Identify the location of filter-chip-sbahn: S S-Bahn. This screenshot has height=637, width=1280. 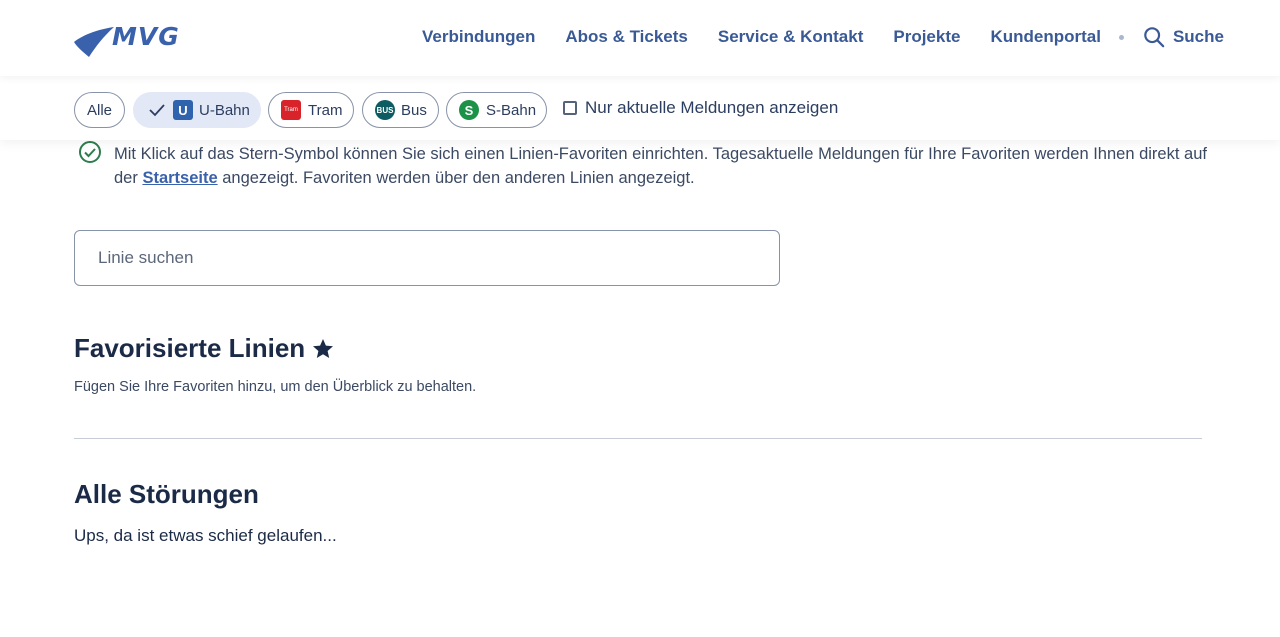
(496, 110).